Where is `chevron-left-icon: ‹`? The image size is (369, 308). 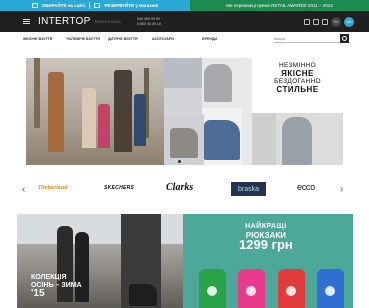
chevron-left-icon: ‹ is located at coordinates (23, 189).